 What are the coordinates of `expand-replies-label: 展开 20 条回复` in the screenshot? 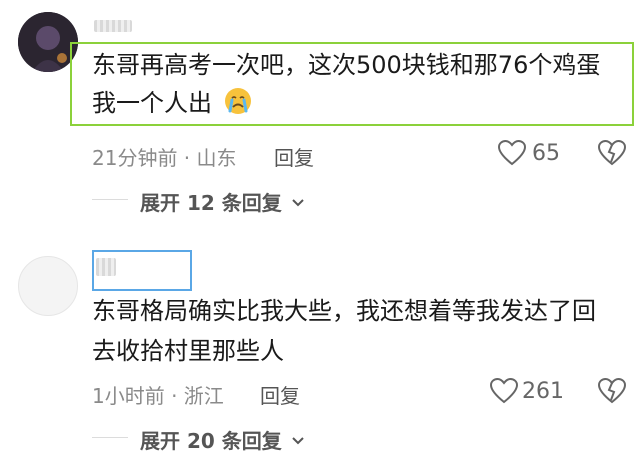 It's located at (211, 441).